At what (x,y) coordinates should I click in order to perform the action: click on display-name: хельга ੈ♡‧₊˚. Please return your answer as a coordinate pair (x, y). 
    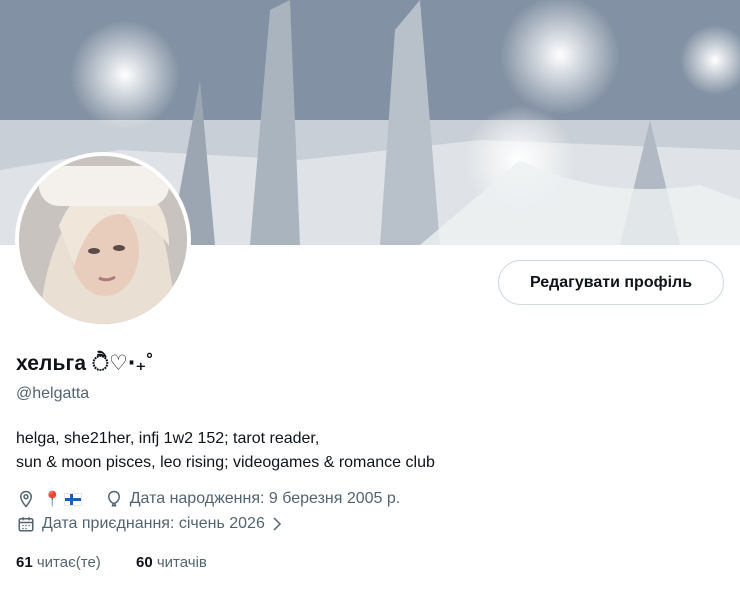
    Looking at the image, I should click on (85, 363).